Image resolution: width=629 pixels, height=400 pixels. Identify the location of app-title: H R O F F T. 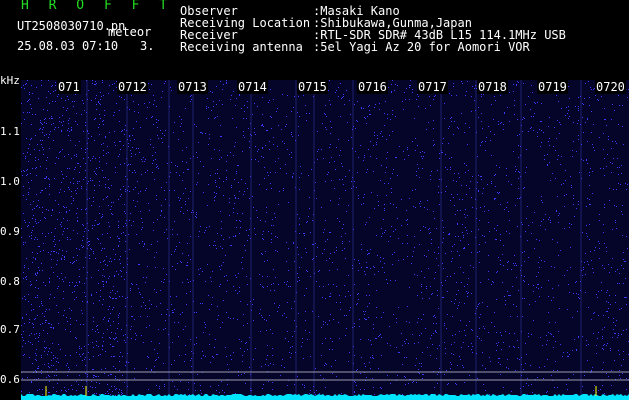
(97, 6).